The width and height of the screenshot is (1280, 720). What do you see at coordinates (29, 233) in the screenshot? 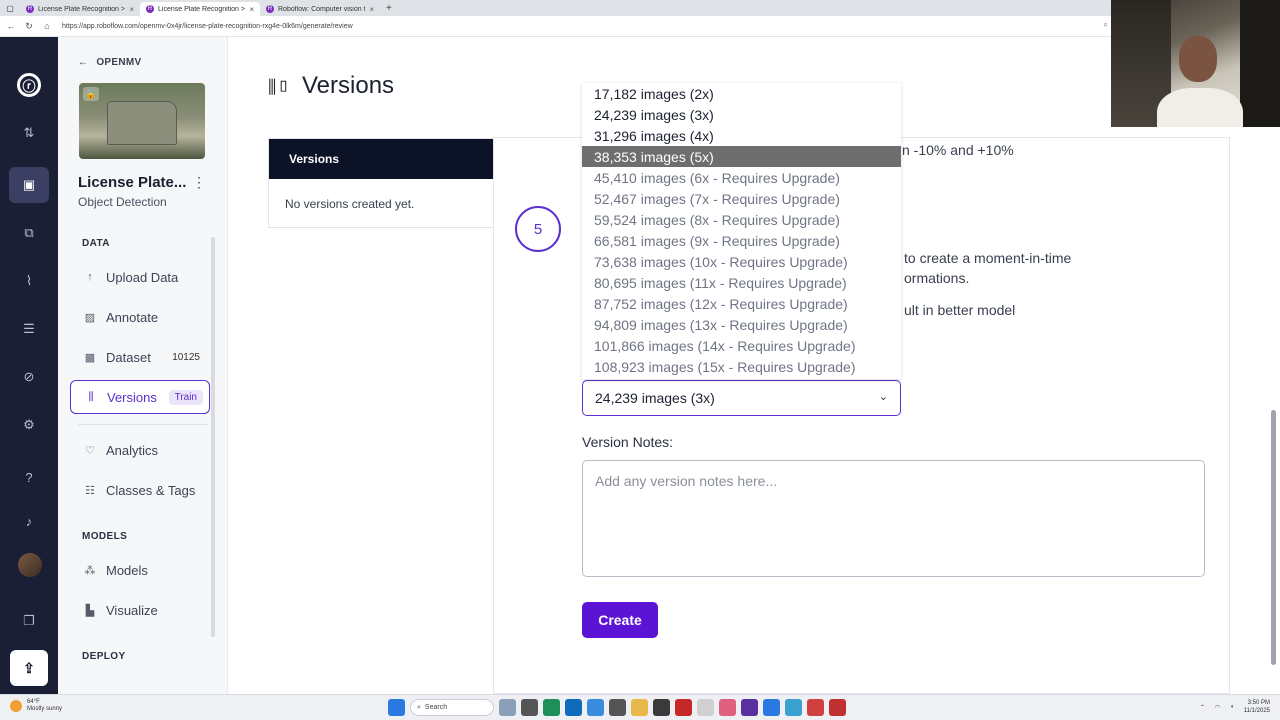
I see `workflows-icon: ⧉` at bounding box center [29, 233].